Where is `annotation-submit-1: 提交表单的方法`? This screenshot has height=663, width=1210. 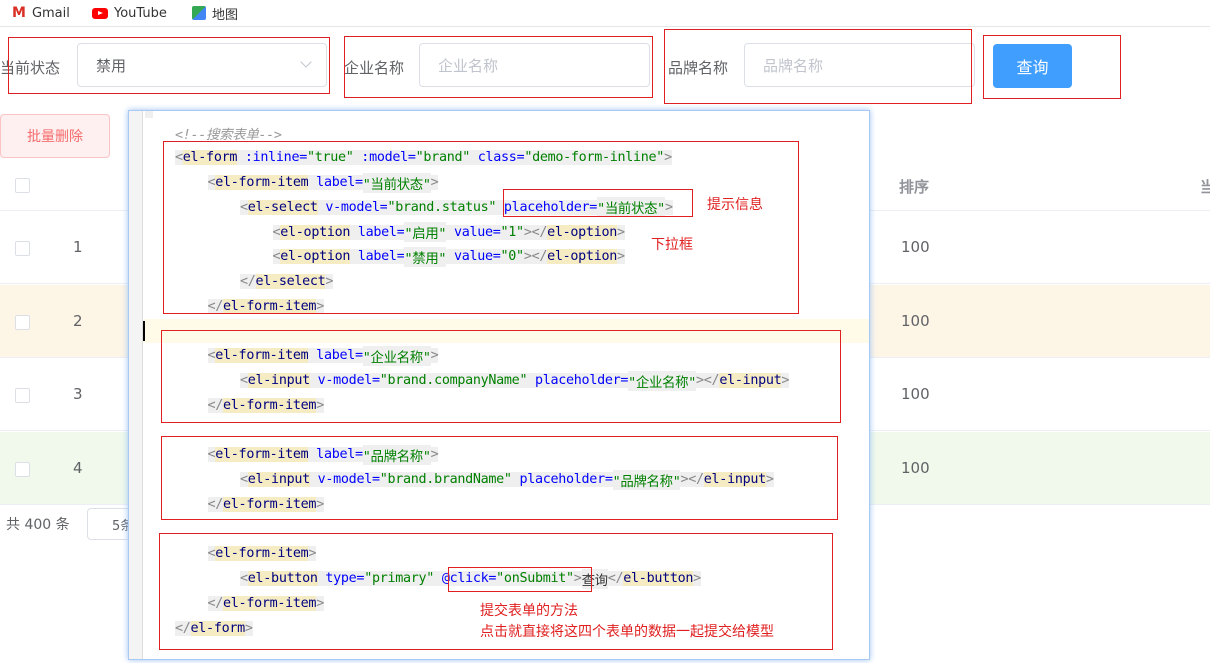 annotation-submit-1: 提交表单的方法 is located at coordinates (529, 611).